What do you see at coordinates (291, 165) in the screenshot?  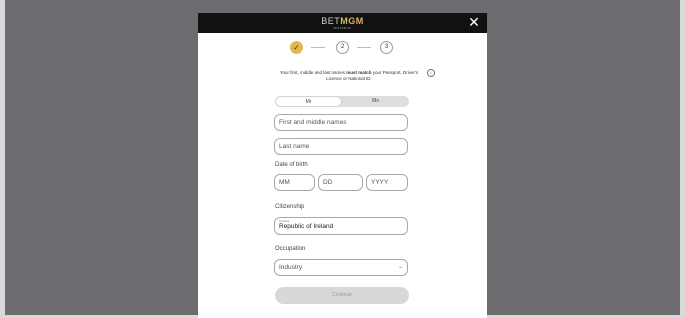 I see `dob-label: Date of birth` at bounding box center [291, 165].